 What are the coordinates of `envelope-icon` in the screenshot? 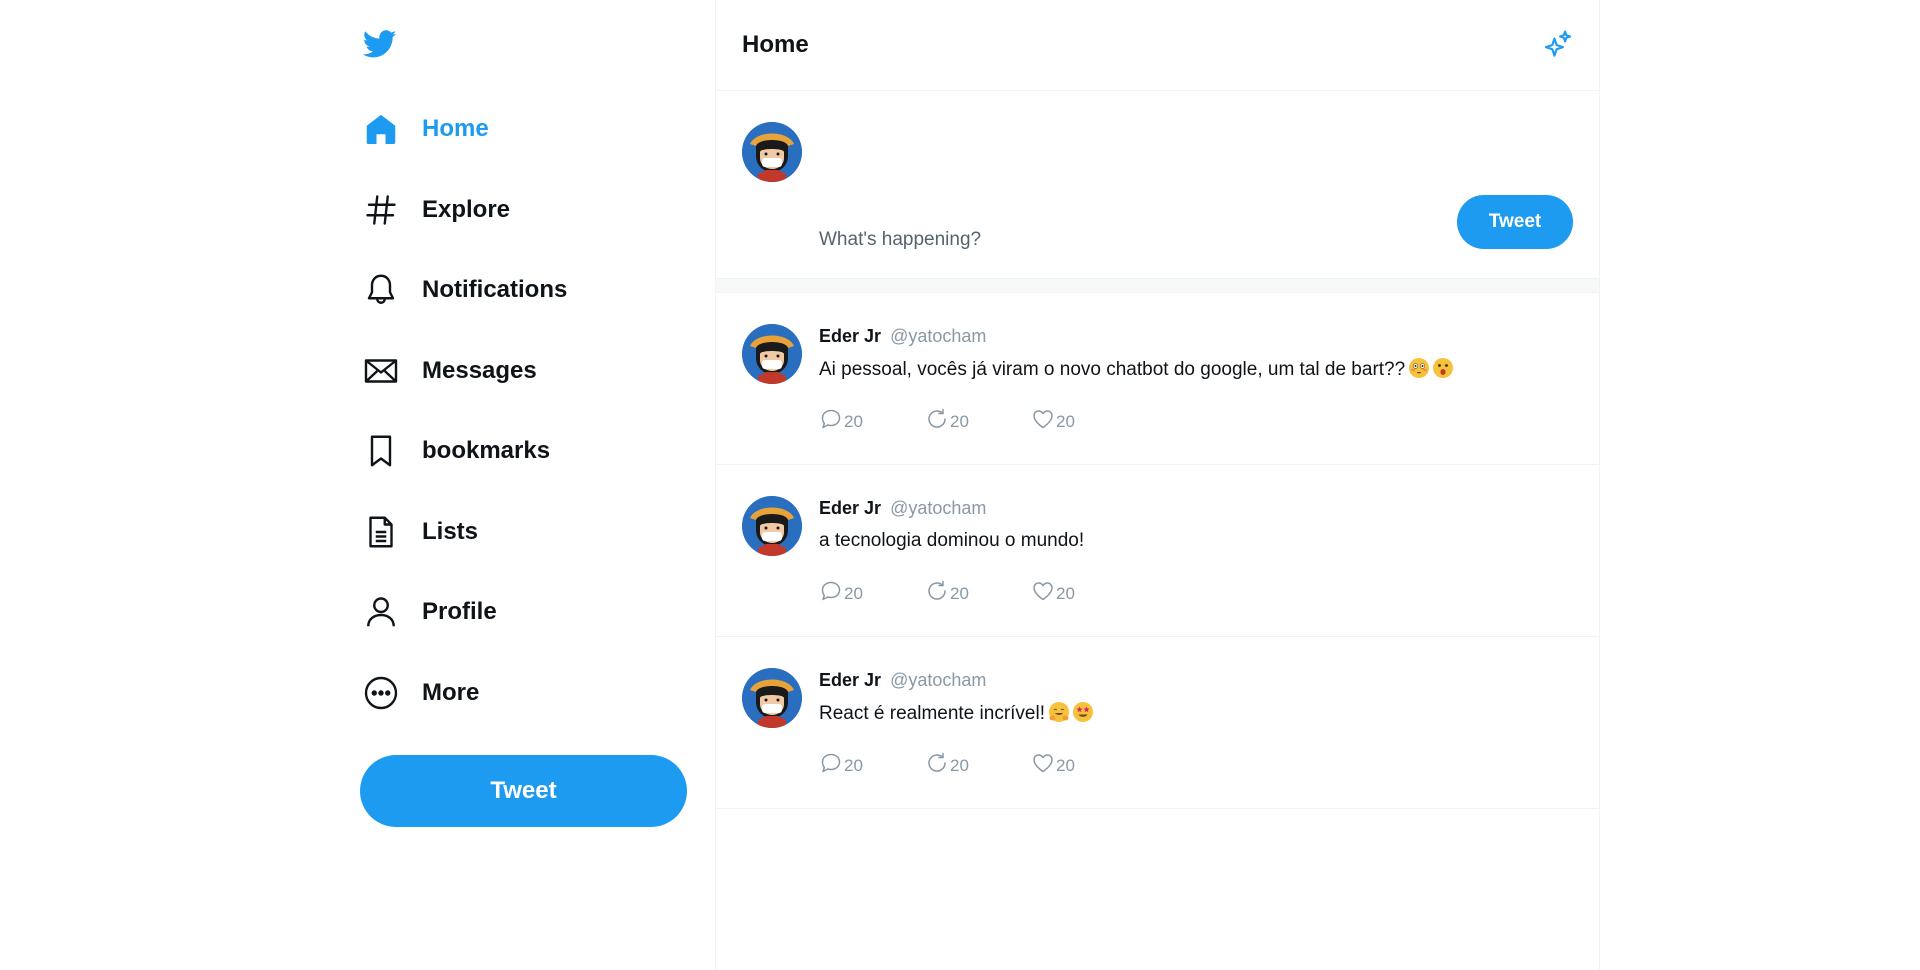 It's located at (381, 371).